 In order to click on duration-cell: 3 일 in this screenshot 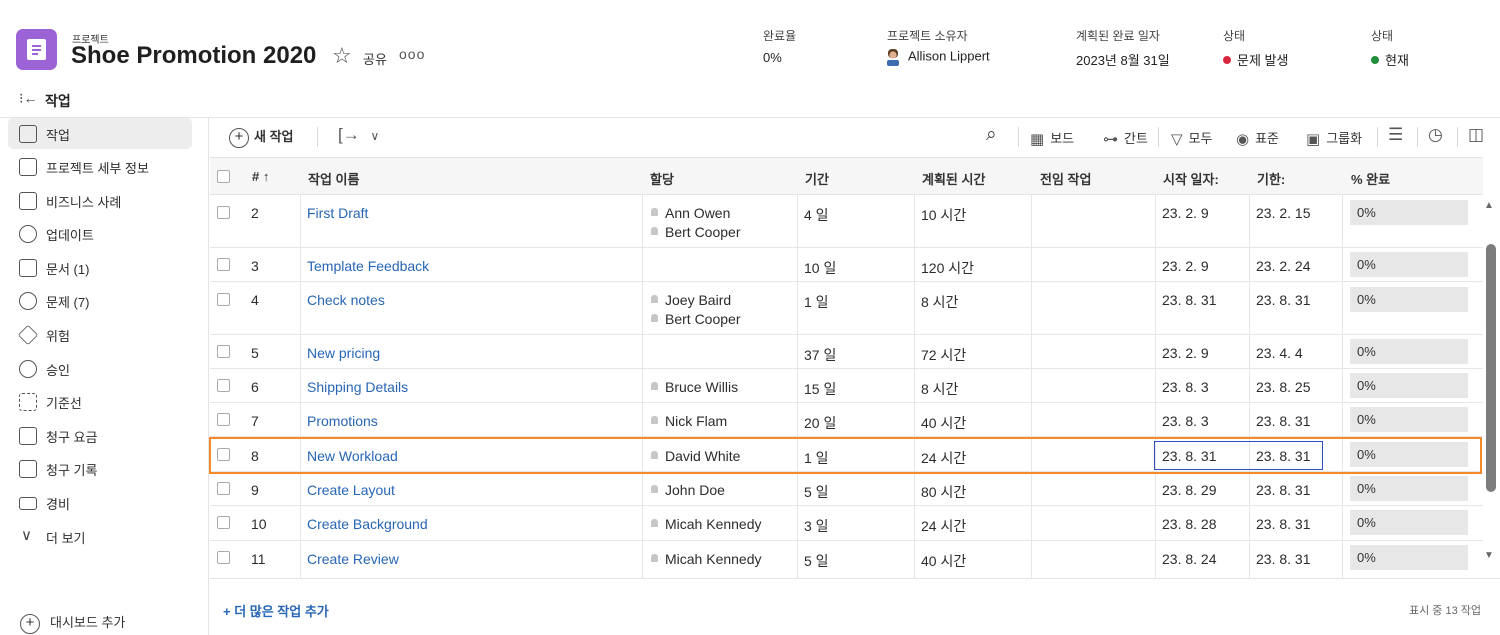, I will do `click(816, 526)`.